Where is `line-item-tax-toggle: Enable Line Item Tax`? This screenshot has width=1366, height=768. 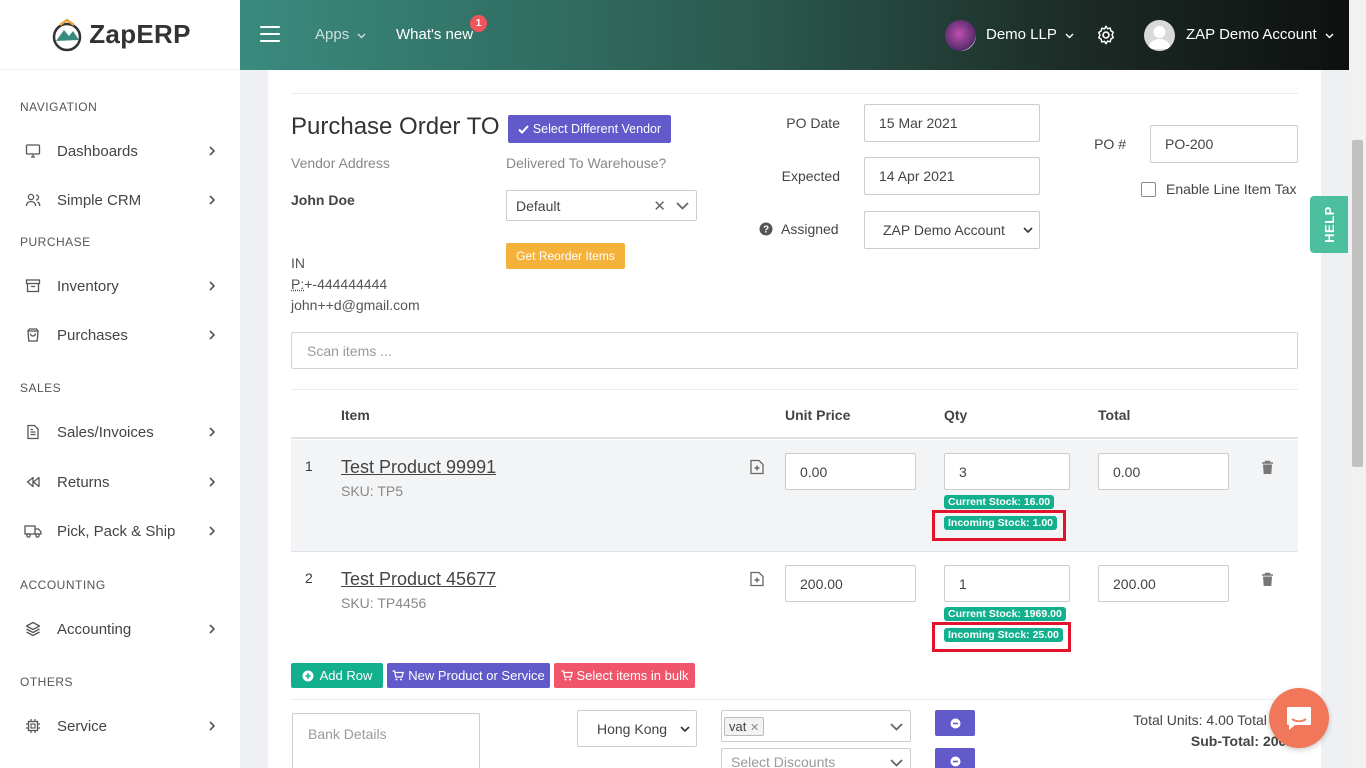 line-item-tax-toggle: Enable Line Item Tax is located at coordinates (1219, 189).